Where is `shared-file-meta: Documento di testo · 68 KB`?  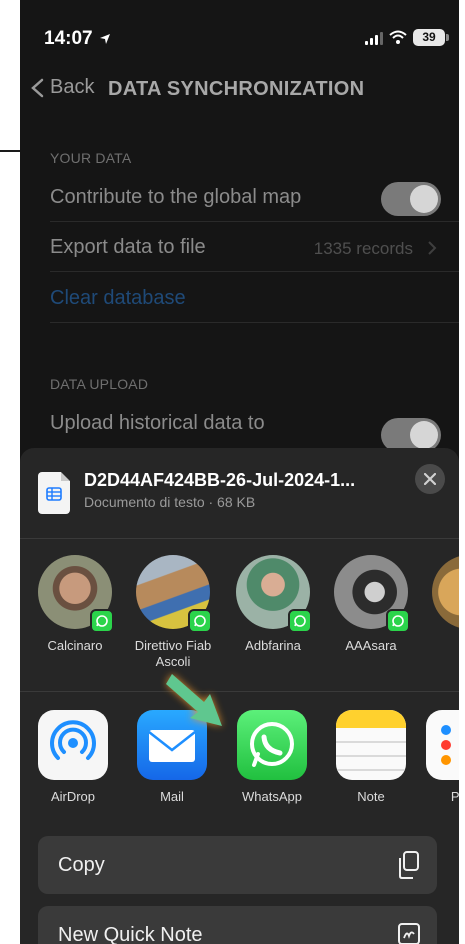 shared-file-meta: Documento di testo · 68 KB is located at coordinates (170, 502).